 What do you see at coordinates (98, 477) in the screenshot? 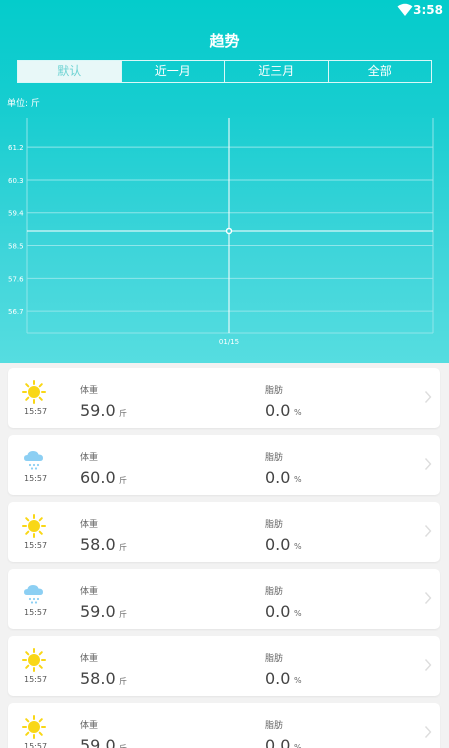
I see `weight-value: 60.0` at bounding box center [98, 477].